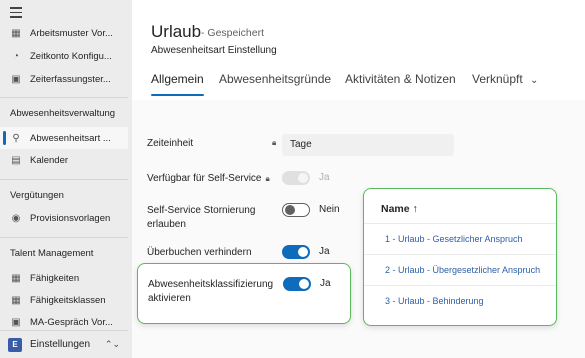  I want to click on sidebar-item-provisionsvorlagen: ◉ Provisionsvorlagen, so click(64, 218).